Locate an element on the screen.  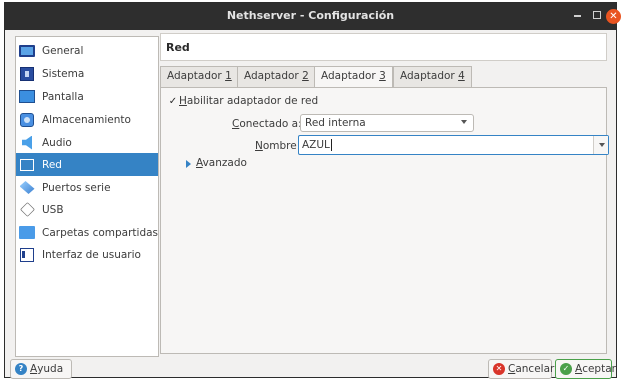
attached-to-label: Conectado a: is located at coordinates (267, 124).